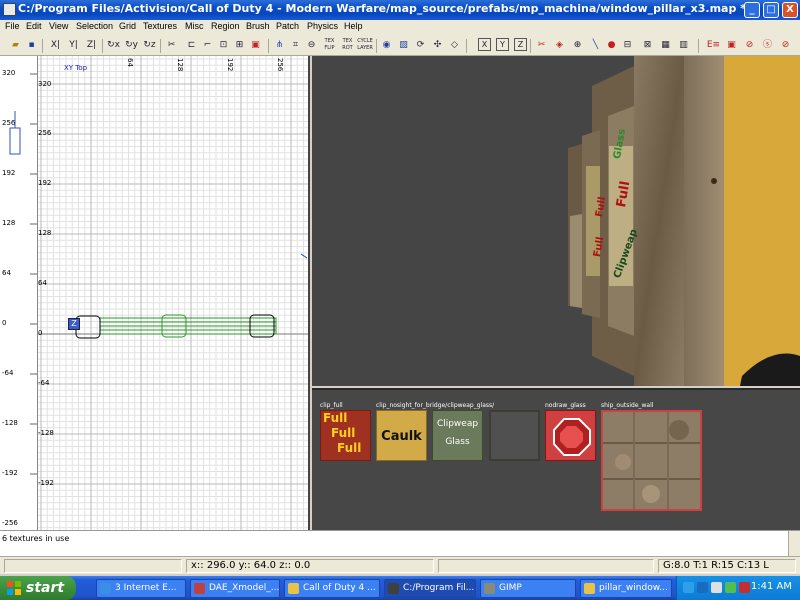  What do you see at coordinates (335, 418) in the screenshot?
I see `tex-line: Full` at bounding box center [335, 418].